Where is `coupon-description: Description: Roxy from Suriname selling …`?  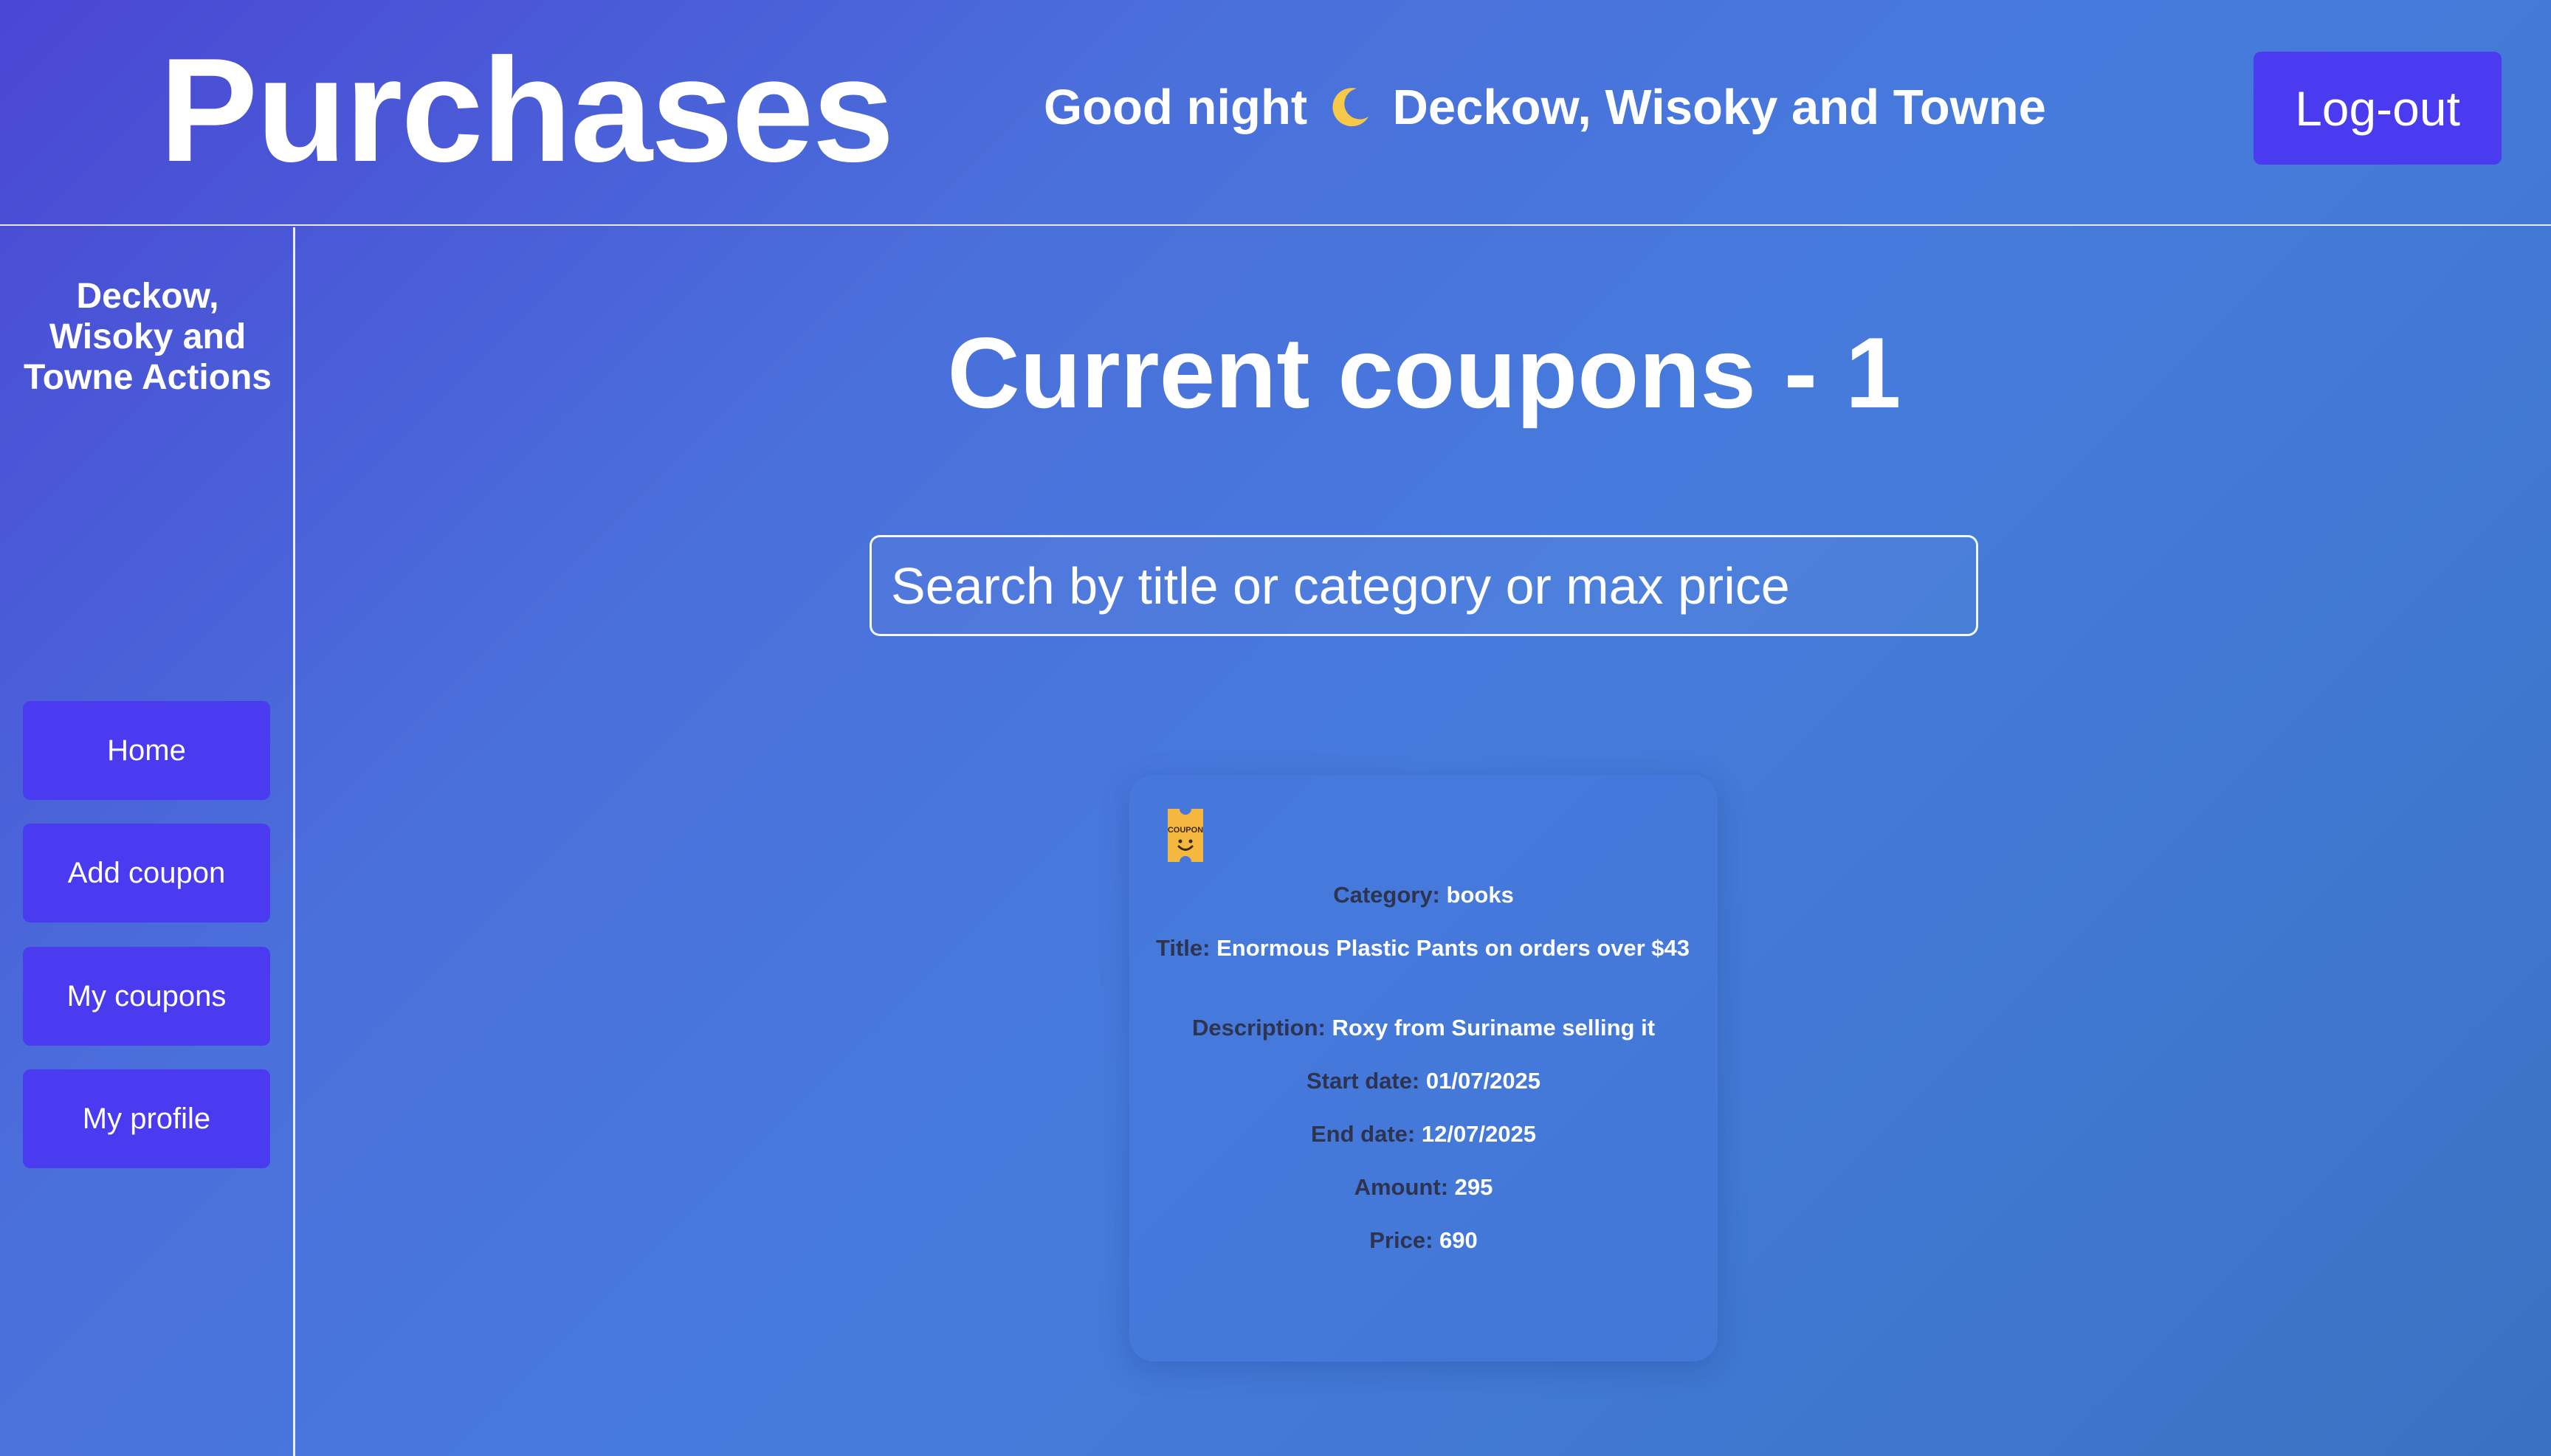 coupon-description: Description: Roxy from Suriname selling … is located at coordinates (1423, 1027).